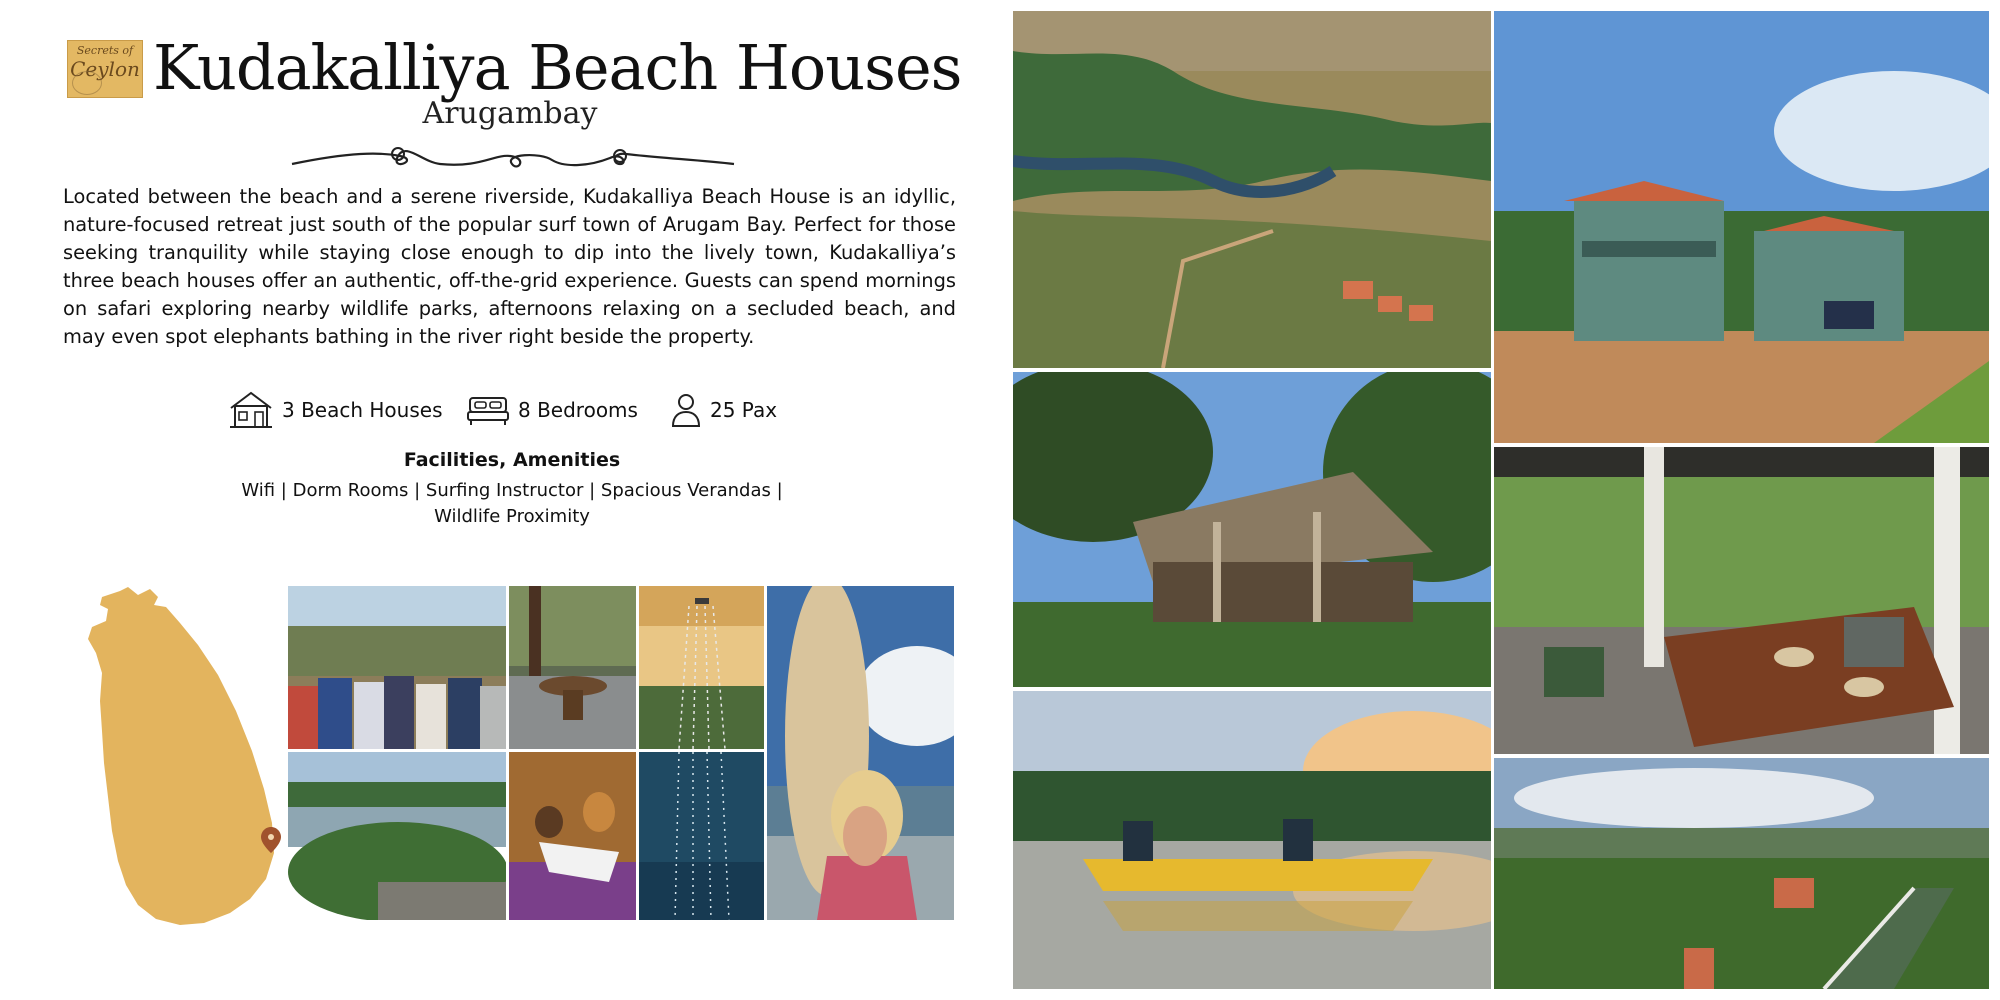 This screenshot has width=2000, height=1000. What do you see at coordinates (701, 667) in the screenshot?
I see `photo-rain-shower-sunset` at bounding box center [701, 667].